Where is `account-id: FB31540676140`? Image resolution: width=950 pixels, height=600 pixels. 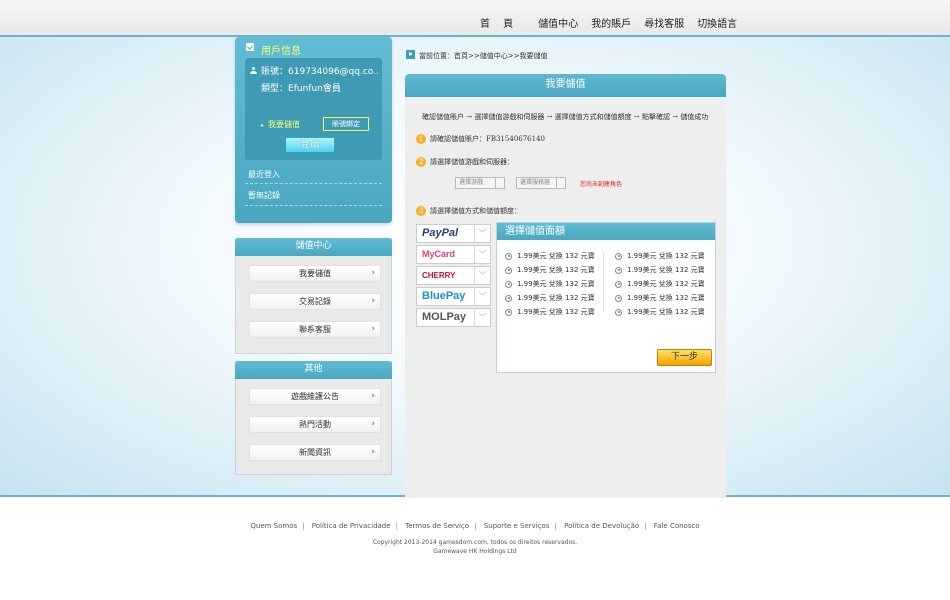
account-id: FB31540676140 is located at coordinates (515, 139).